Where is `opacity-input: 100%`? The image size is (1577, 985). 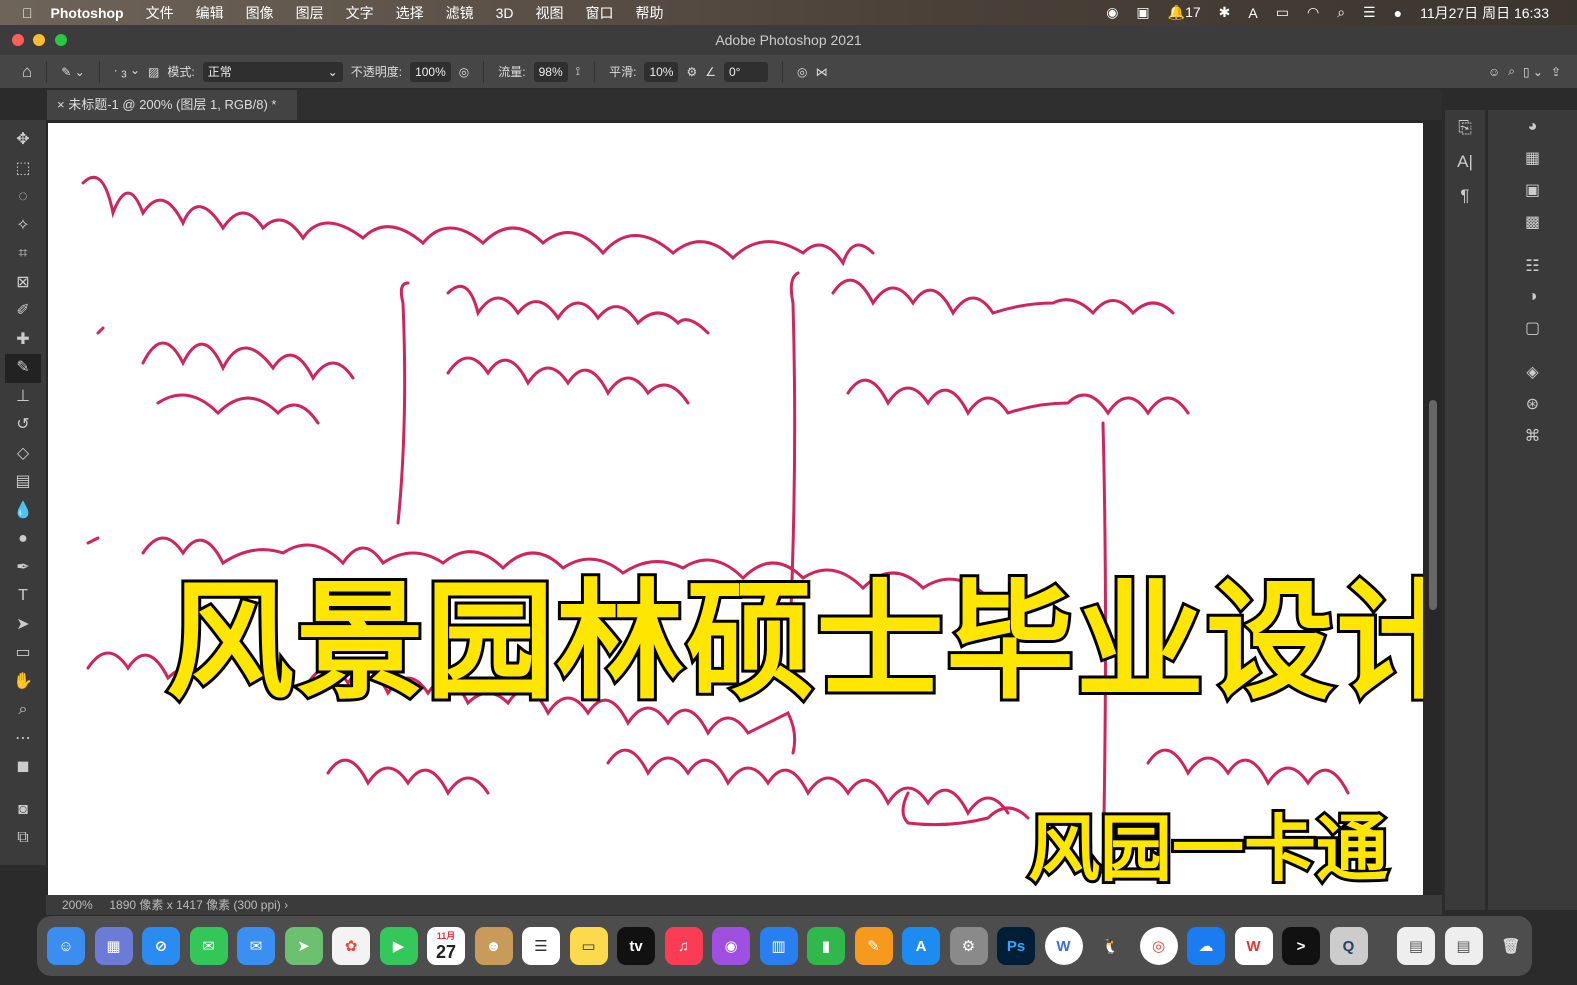 opacity-input: 100% is located at coordinates (430, 71).